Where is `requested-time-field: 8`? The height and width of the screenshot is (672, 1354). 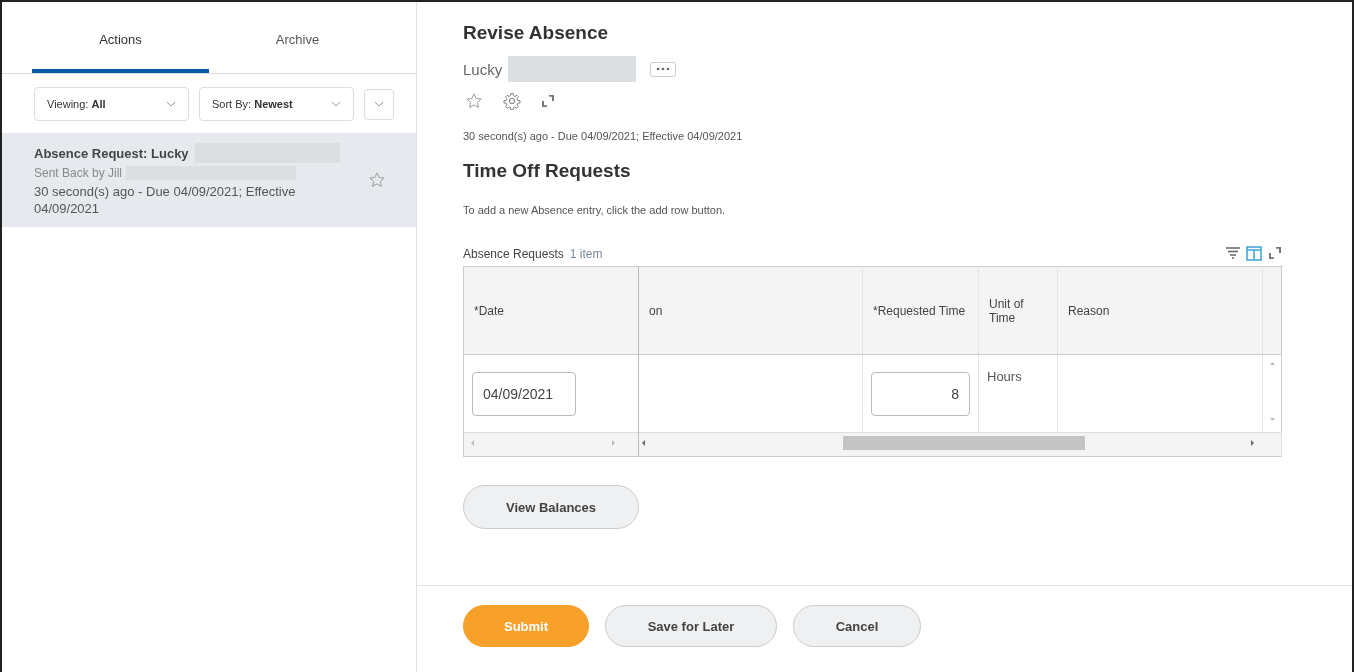 requested-time-field: 8 is located at coordinates (920, 393).